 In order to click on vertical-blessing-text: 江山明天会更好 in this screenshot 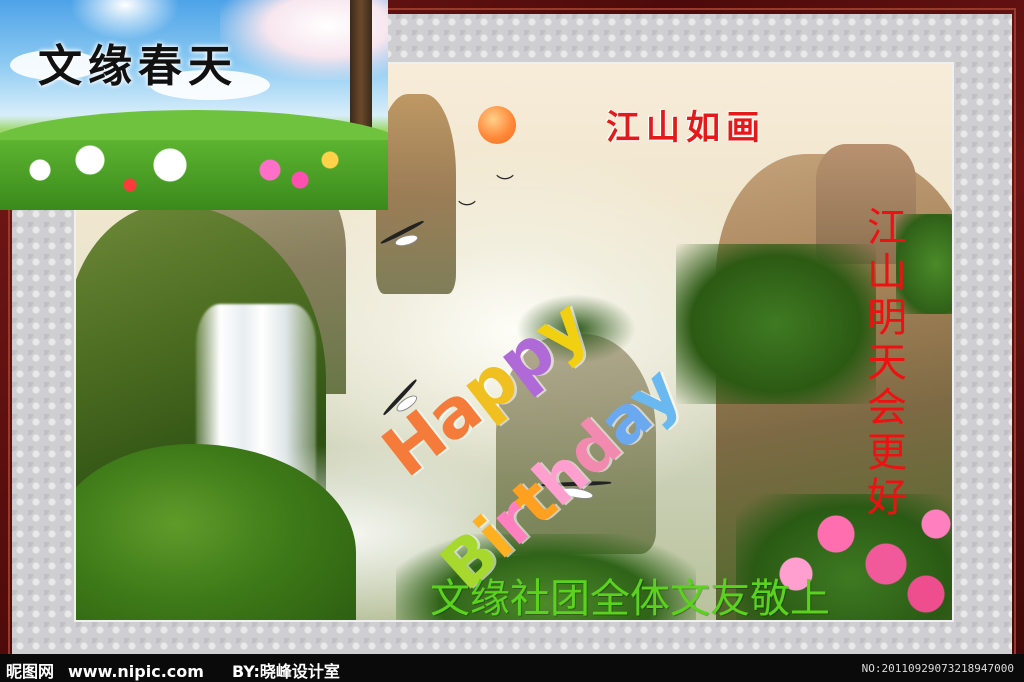, I will do `click(887, 363)`.